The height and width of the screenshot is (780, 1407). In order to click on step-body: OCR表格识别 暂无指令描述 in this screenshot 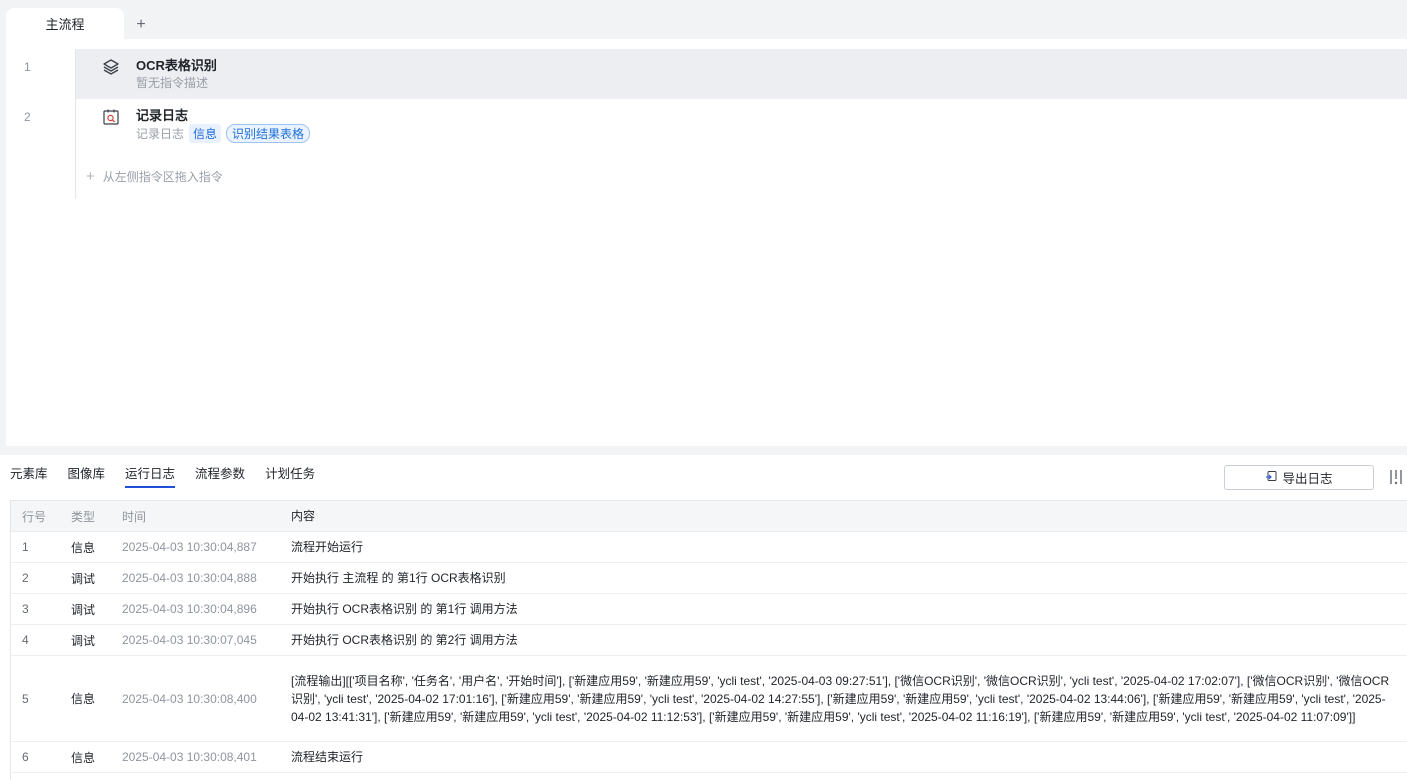, I will do `click(741, 74)`.